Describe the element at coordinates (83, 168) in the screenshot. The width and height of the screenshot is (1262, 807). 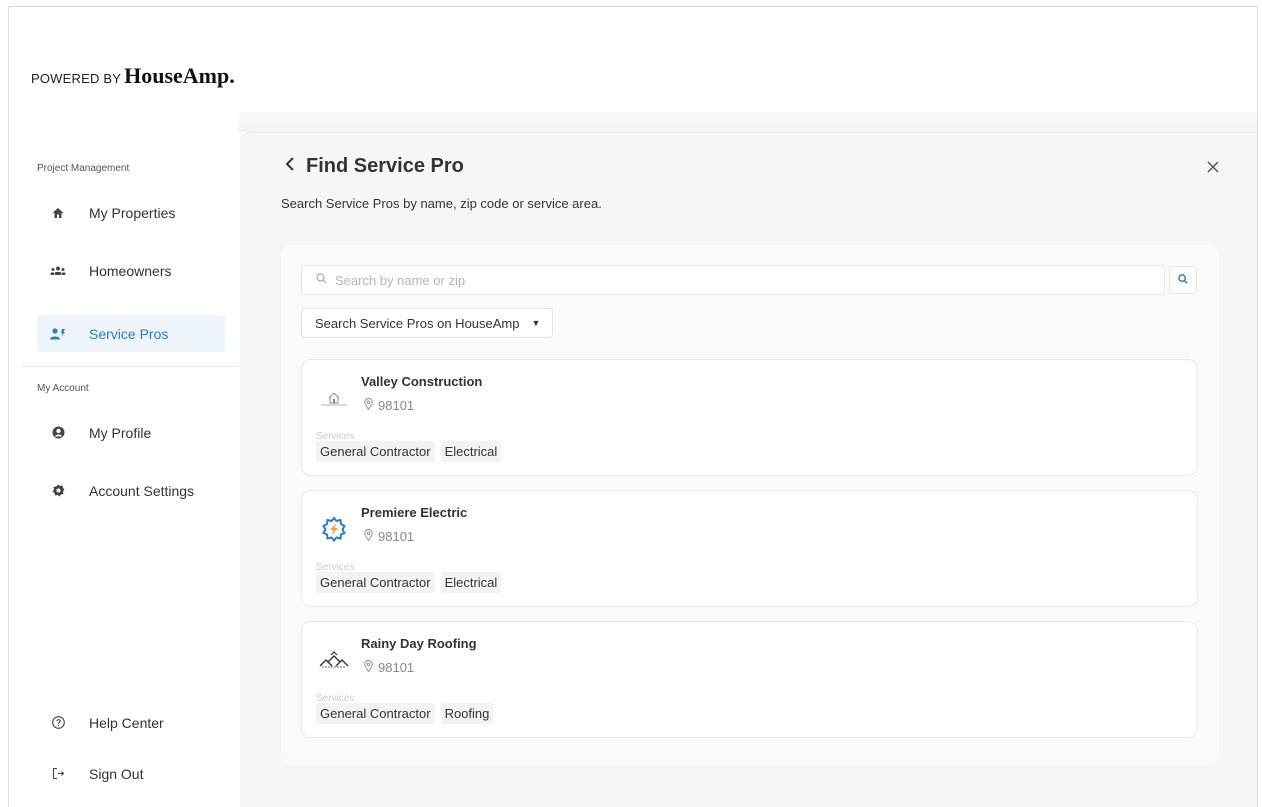
I see `section-label-project-management: Project Management` at that location.